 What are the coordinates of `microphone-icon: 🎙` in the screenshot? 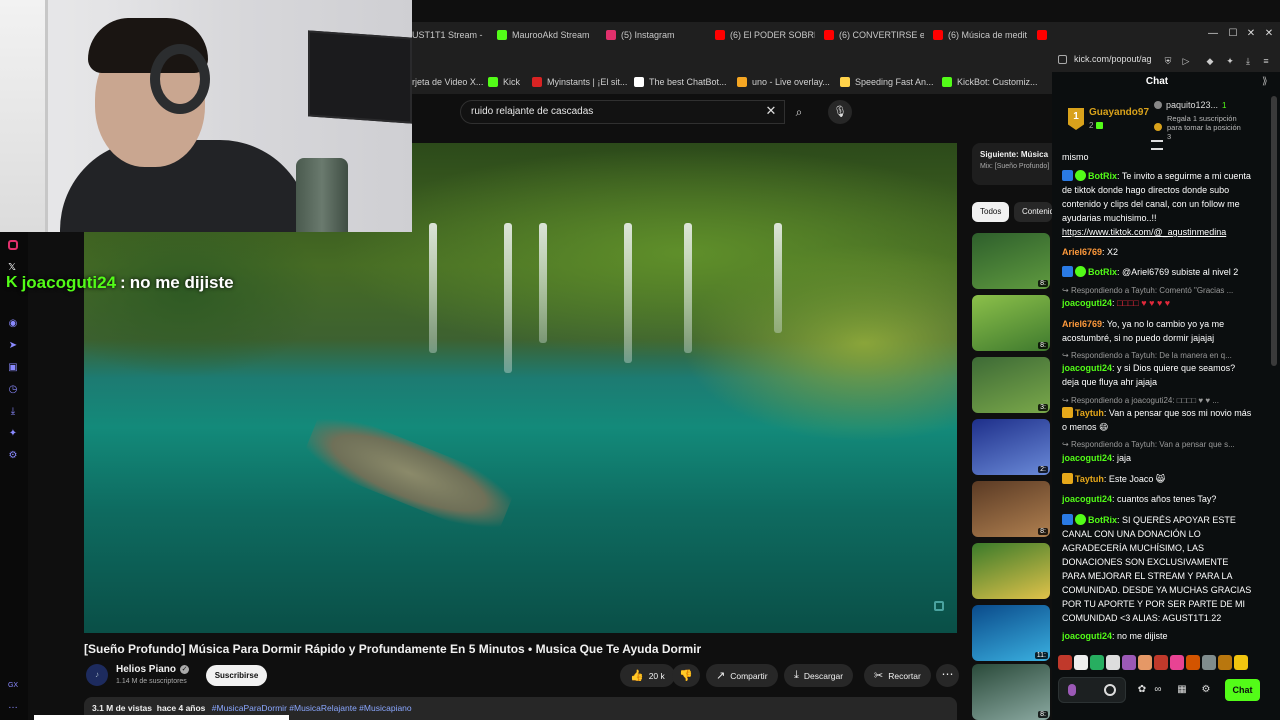 It's located at (840, 112).